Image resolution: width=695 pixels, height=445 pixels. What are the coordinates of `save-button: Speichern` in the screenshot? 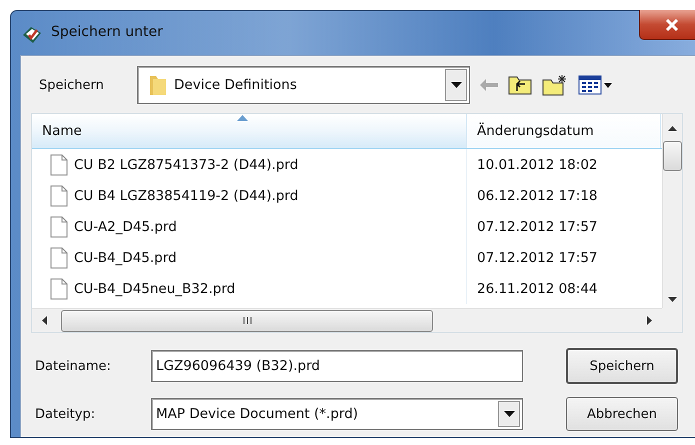 It's located at (622, 366).